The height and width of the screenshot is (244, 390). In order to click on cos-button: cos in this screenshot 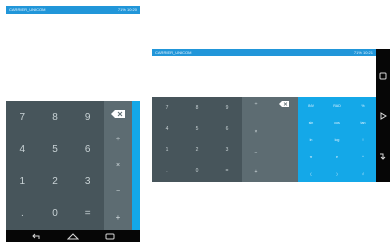, I will do `click(337, 122)`.